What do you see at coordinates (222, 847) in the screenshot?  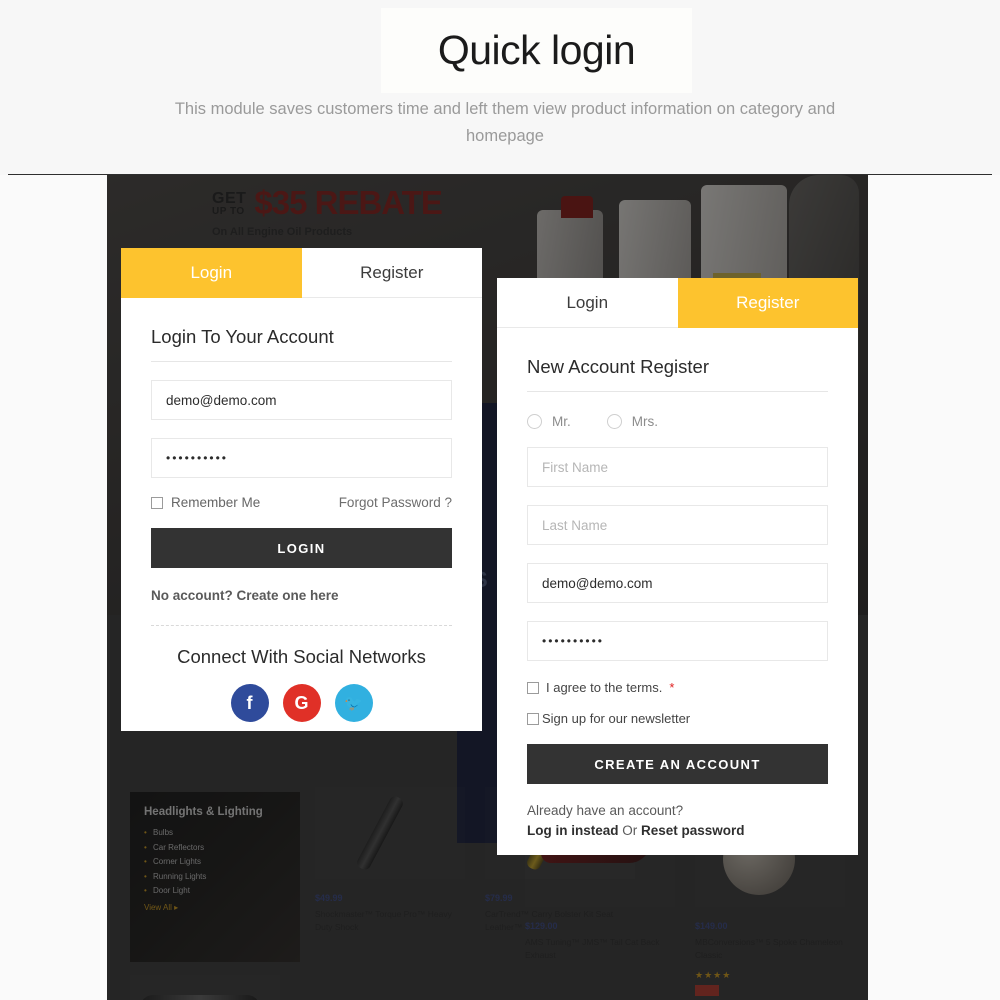 I see `category-list-item: Car Reflectors` at bounding box center [222, 847].